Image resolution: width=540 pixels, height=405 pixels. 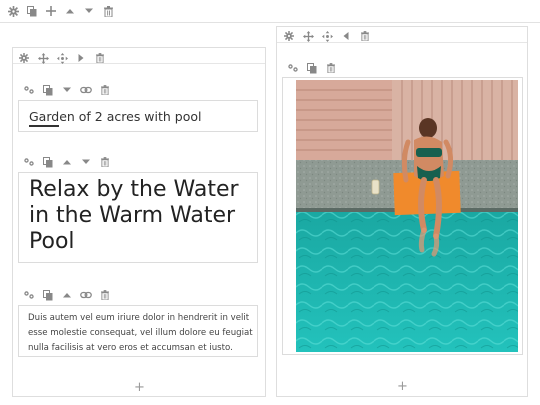 I want to click on paragraph-widget-toolbar, so click(x=68, y=295).